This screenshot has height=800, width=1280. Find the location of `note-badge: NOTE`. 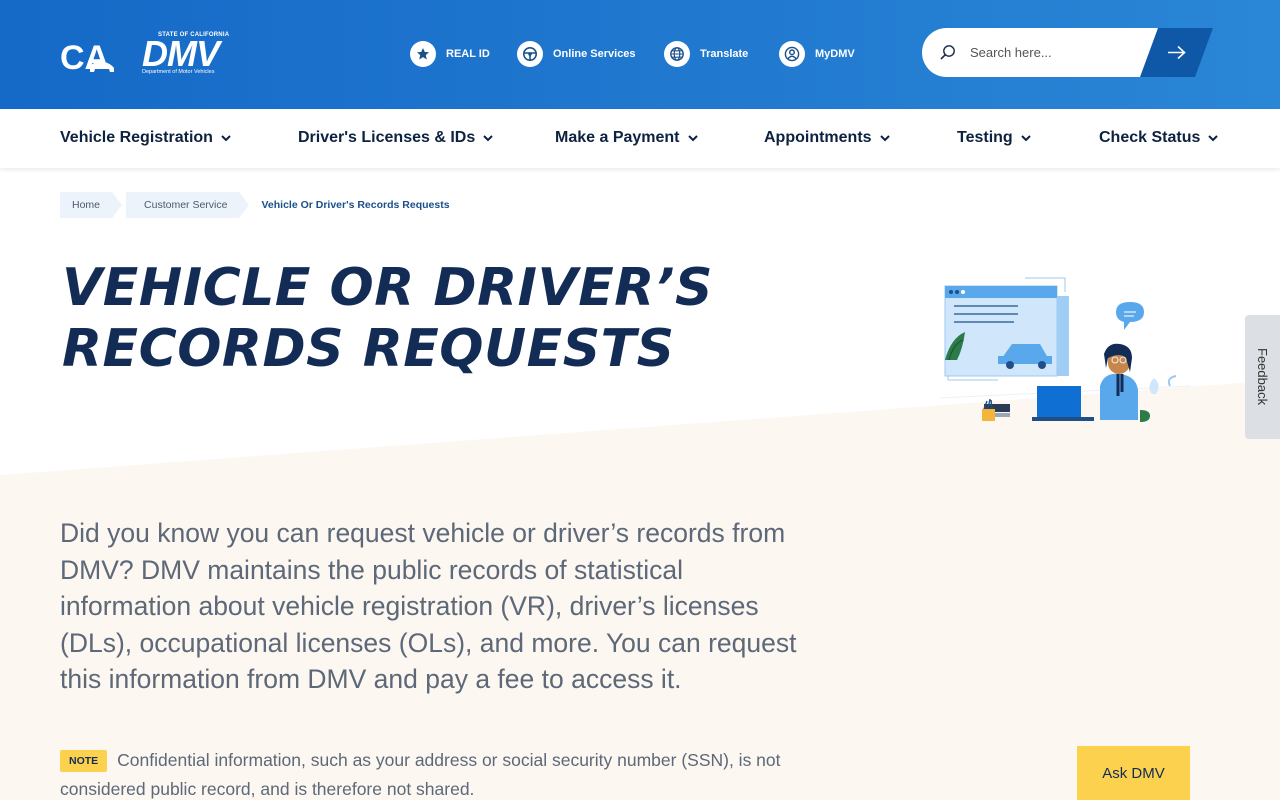

note-badge: NOTE is located at coordinates (84, 761).